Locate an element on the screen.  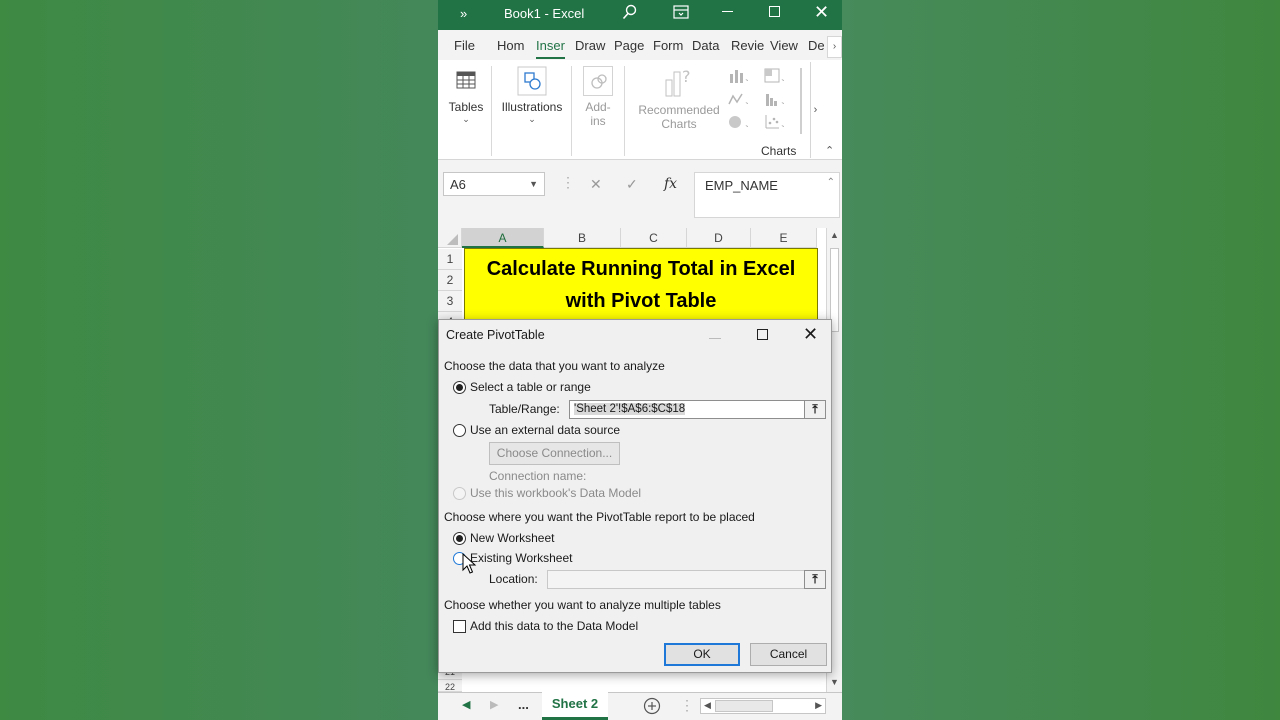
column-header-b: B is located at coordinates (582, 238).